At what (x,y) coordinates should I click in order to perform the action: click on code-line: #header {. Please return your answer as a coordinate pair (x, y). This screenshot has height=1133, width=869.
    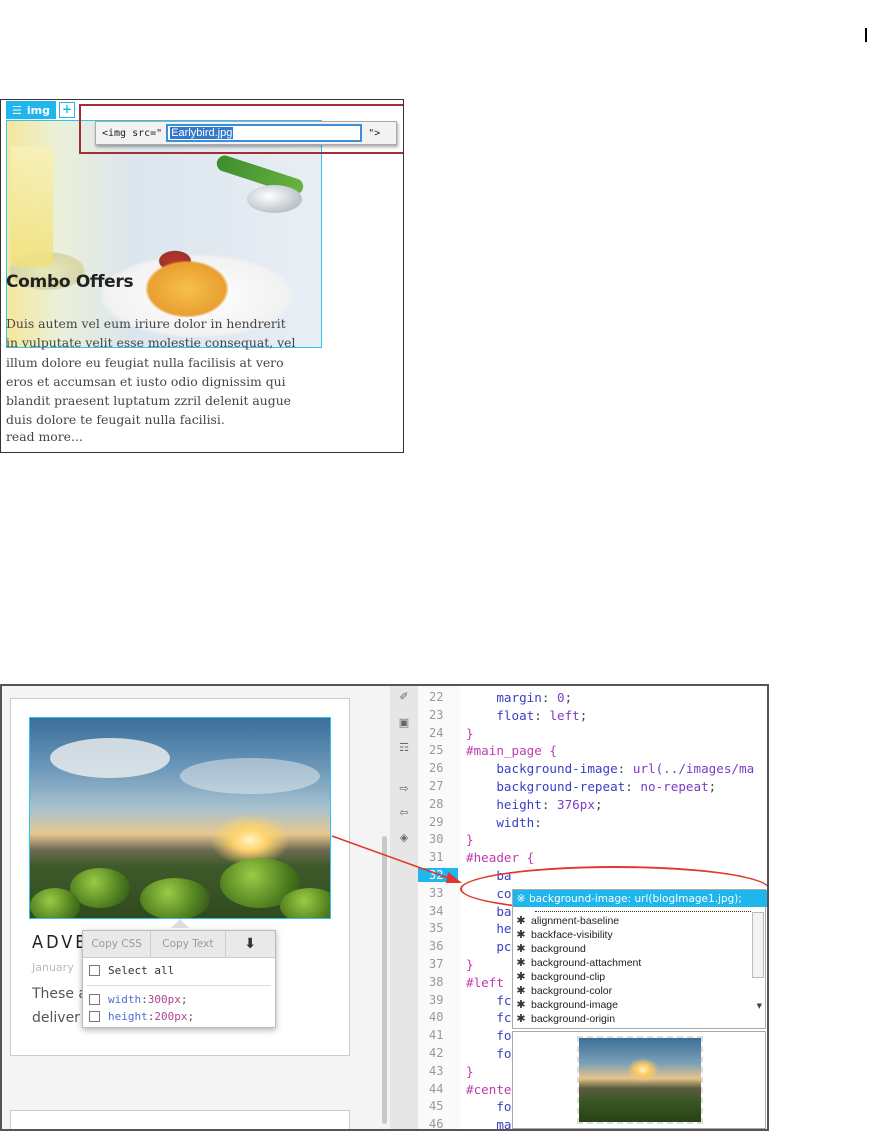
    Looking at the image, I should click on (500, 857).